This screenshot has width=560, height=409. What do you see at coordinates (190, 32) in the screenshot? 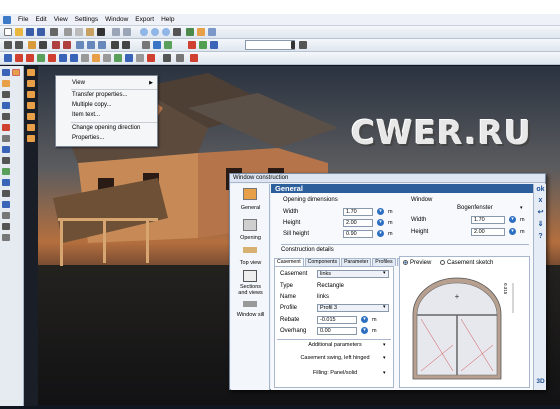
I see `layout-icon` at bounding box center [190, 32].